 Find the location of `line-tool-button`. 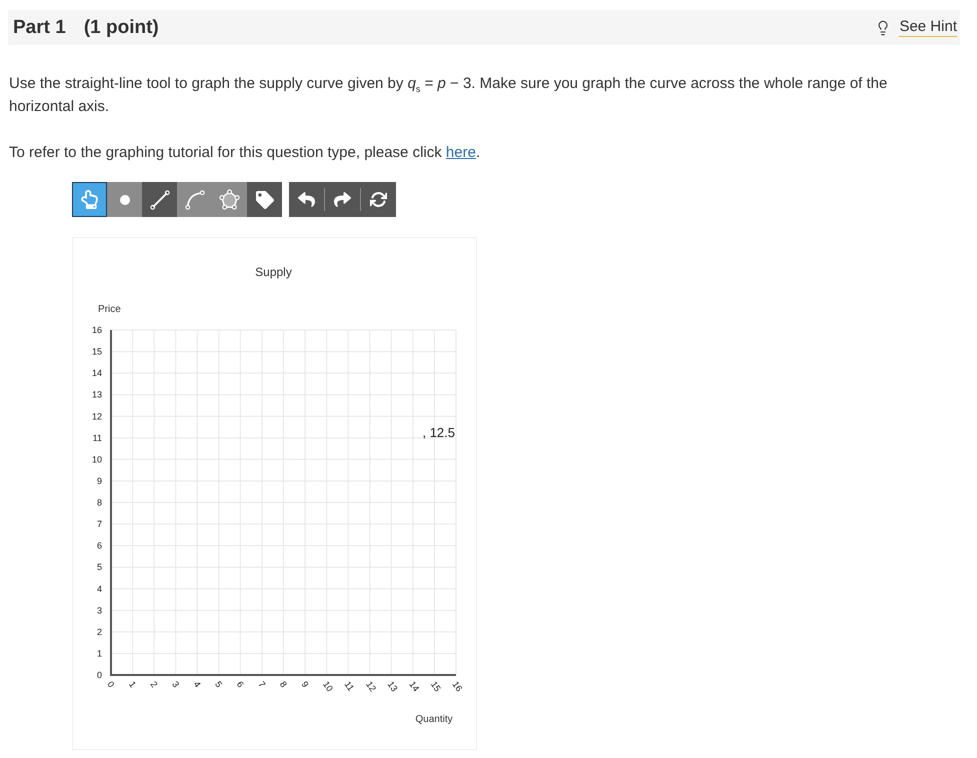

line-tool-button is located at coordinates (159, 199).